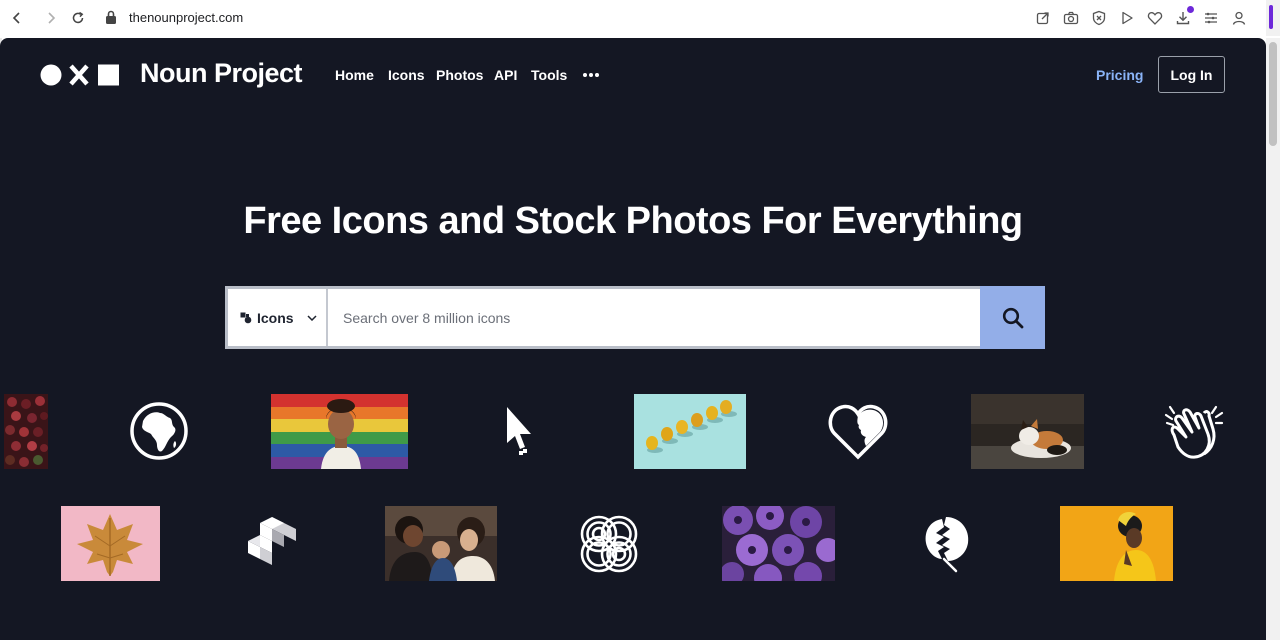  I want to click on calico-cat-photo, so click(1027, 431).